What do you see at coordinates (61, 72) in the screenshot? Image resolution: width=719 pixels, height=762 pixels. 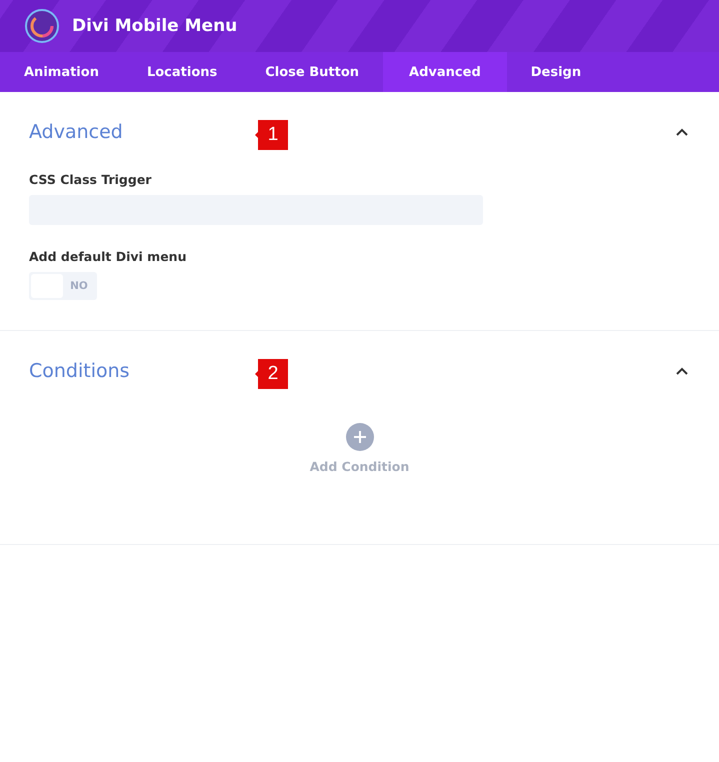 I see `tab: Animation` at bounding box center [61, 72].